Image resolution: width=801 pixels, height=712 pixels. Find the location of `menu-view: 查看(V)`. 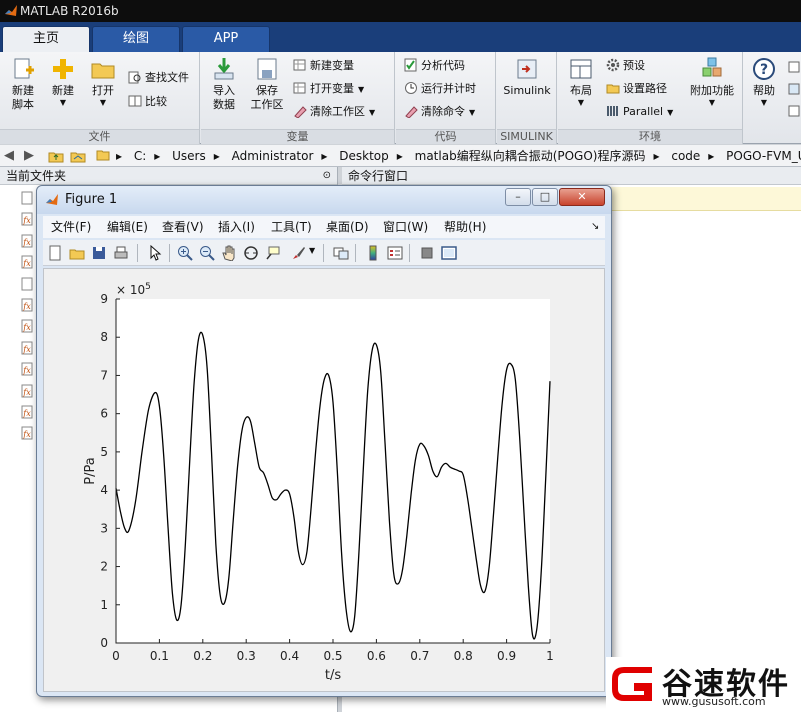

menu-view: 查看(V) is located at coordinates (183, 227).